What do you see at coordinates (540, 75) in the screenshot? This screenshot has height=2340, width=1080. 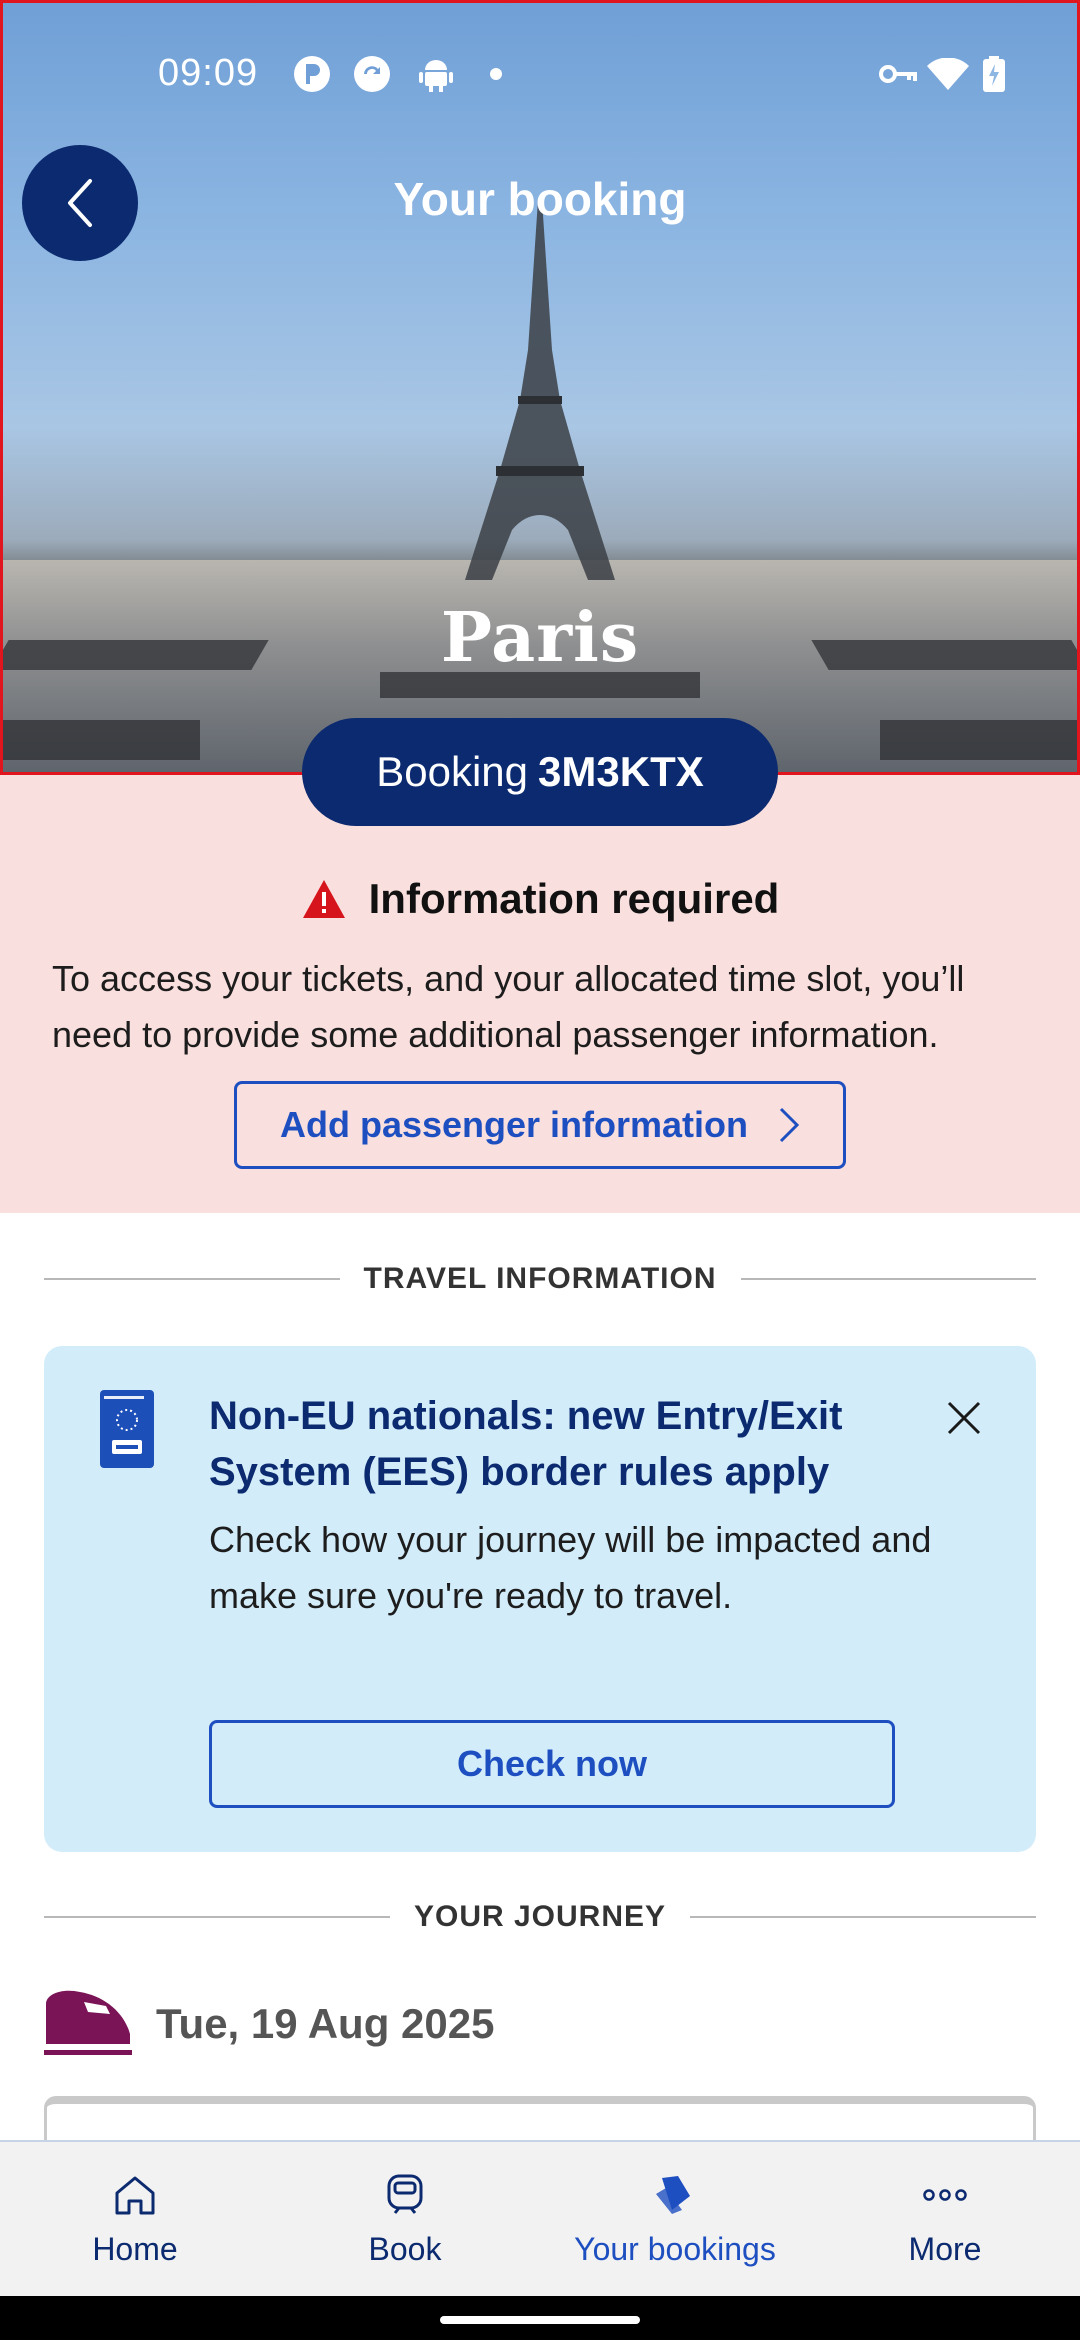 I see `status-bar: 09:09` at bounding box center [540, 75].